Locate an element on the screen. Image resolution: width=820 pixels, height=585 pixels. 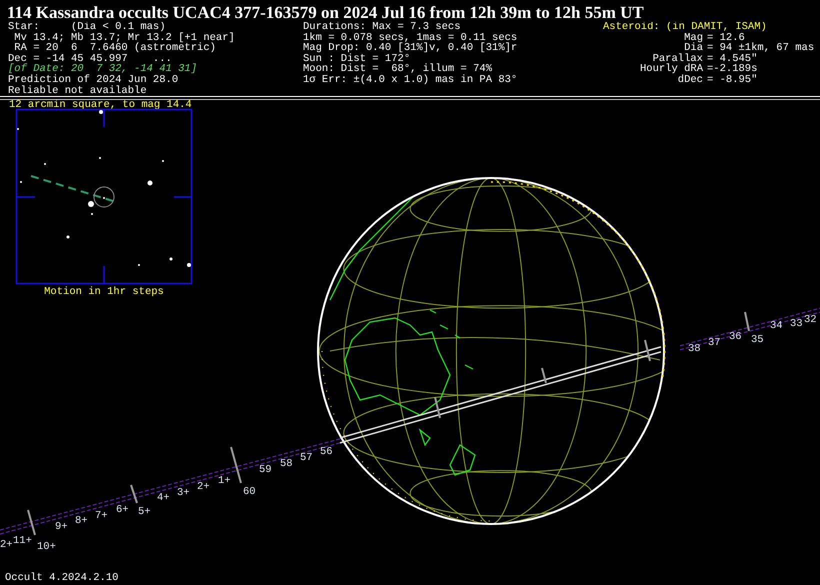
time-label: 1+ is located at coordinates (224, 481).